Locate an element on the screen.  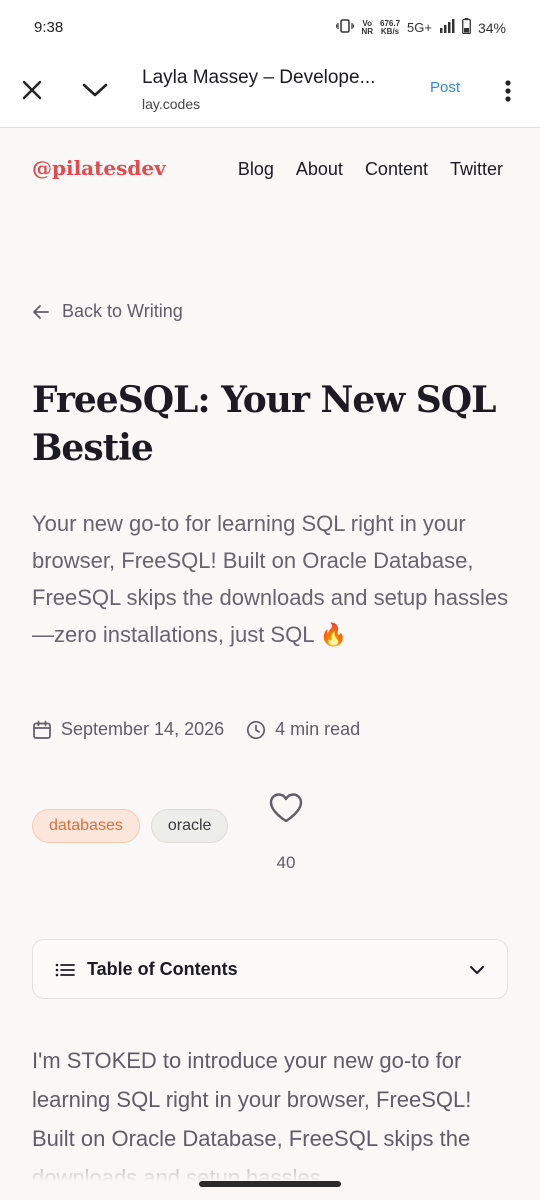
read-time: 4 min read is located at coordinates (303, 729).